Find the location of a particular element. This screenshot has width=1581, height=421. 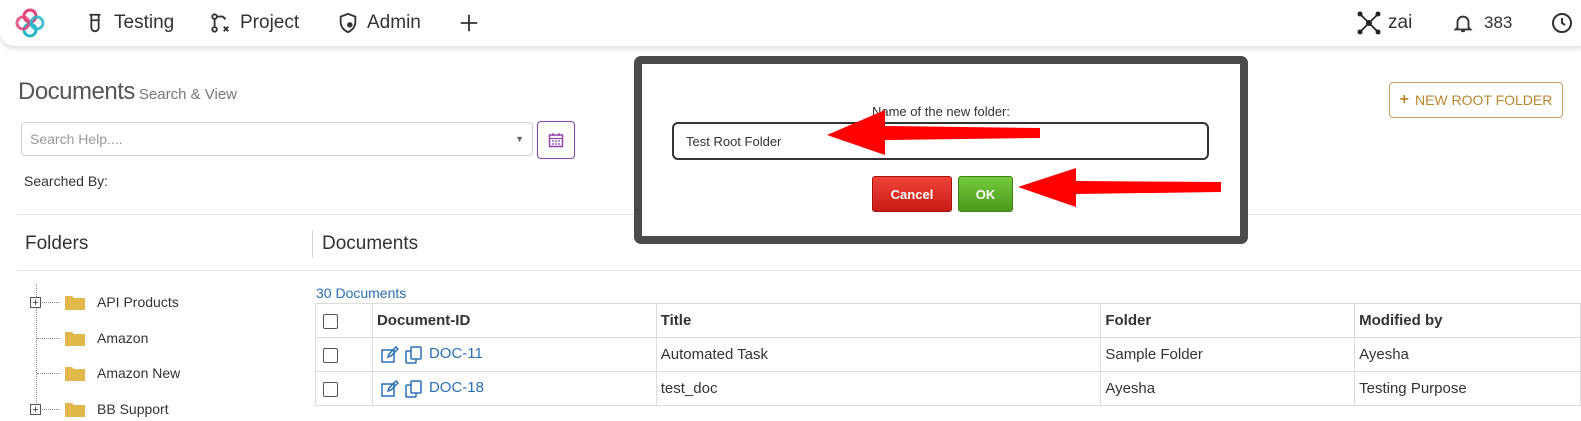

test-tube-icon is located at coordinates (95, 23).